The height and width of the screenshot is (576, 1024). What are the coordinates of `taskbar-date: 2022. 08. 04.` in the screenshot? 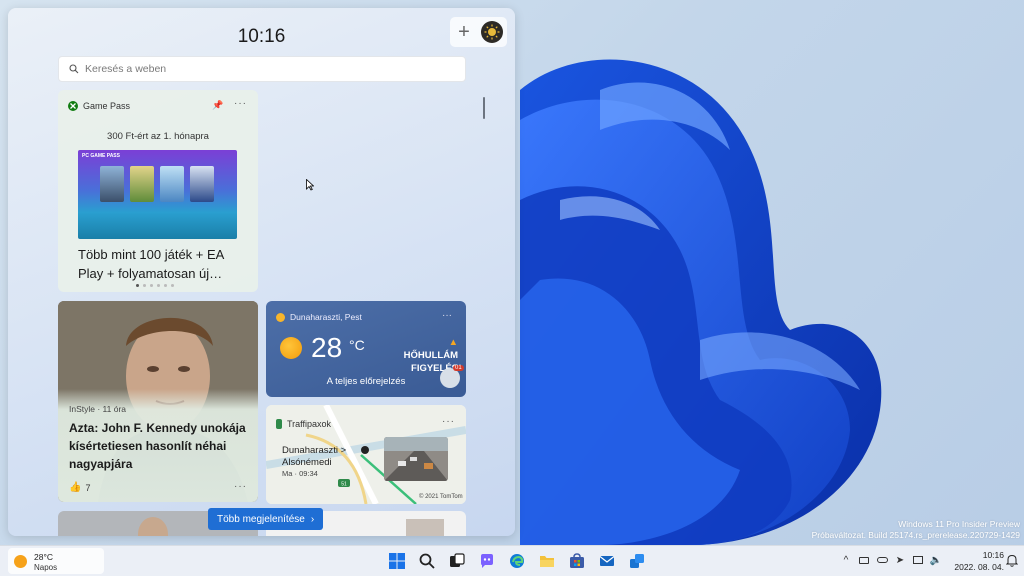 It's located at (979, 567).